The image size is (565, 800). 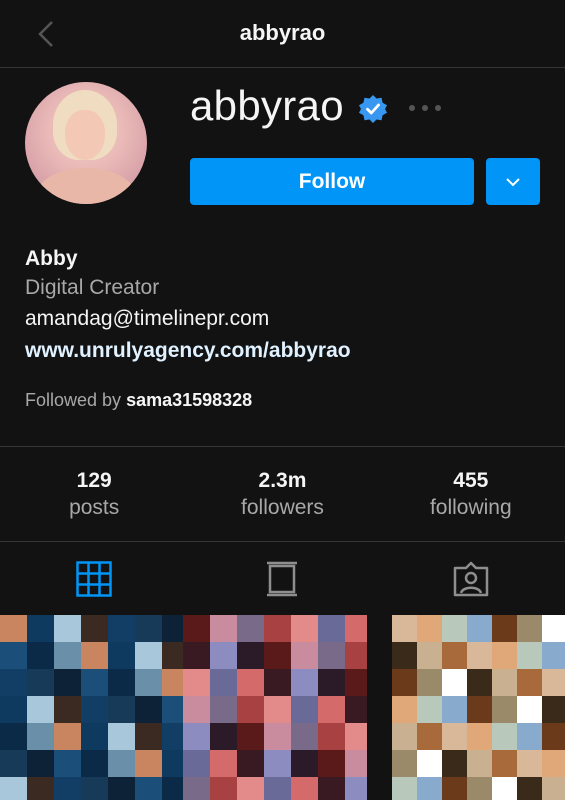 I want to click on avatar, so click(x=86, y=143).